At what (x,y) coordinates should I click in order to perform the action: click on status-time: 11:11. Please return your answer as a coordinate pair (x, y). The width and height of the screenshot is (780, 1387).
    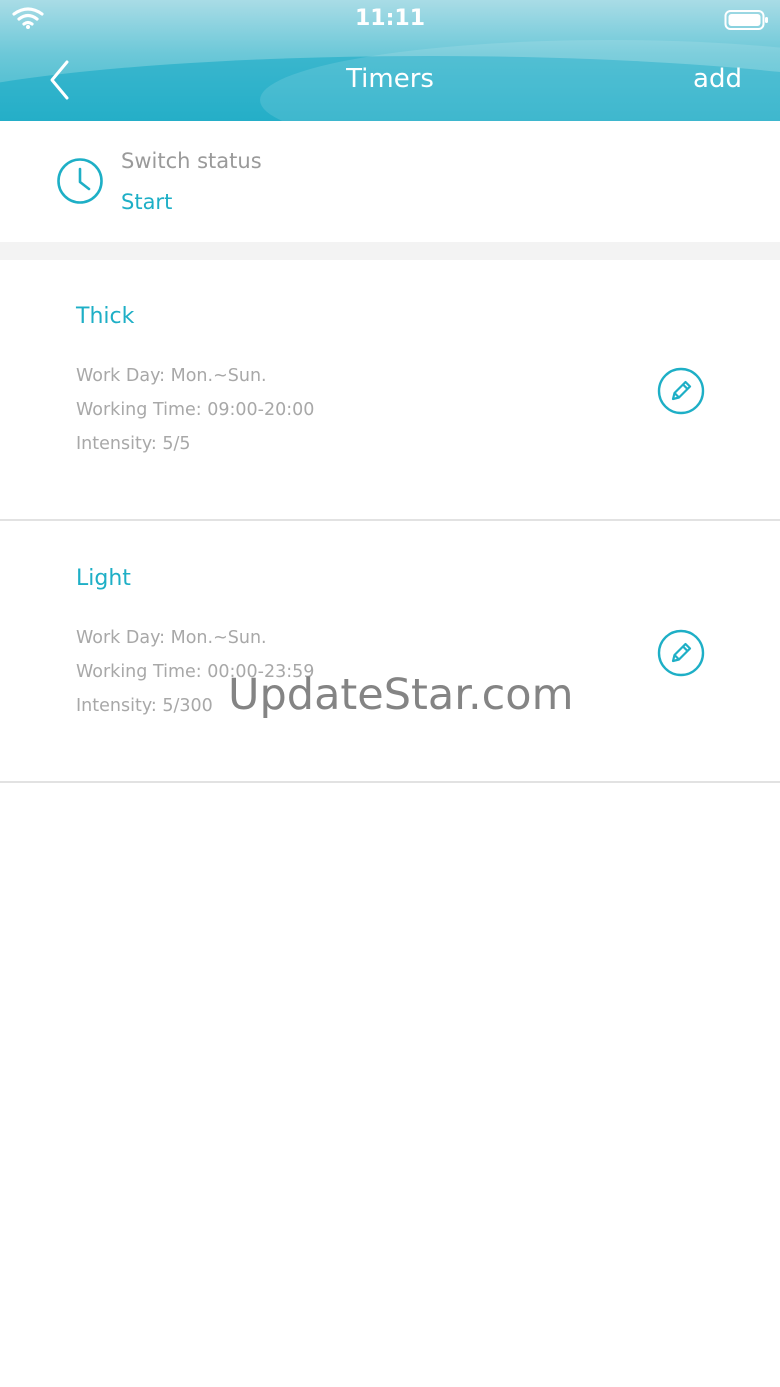
    Looking at the image, I should click on (390, 18).